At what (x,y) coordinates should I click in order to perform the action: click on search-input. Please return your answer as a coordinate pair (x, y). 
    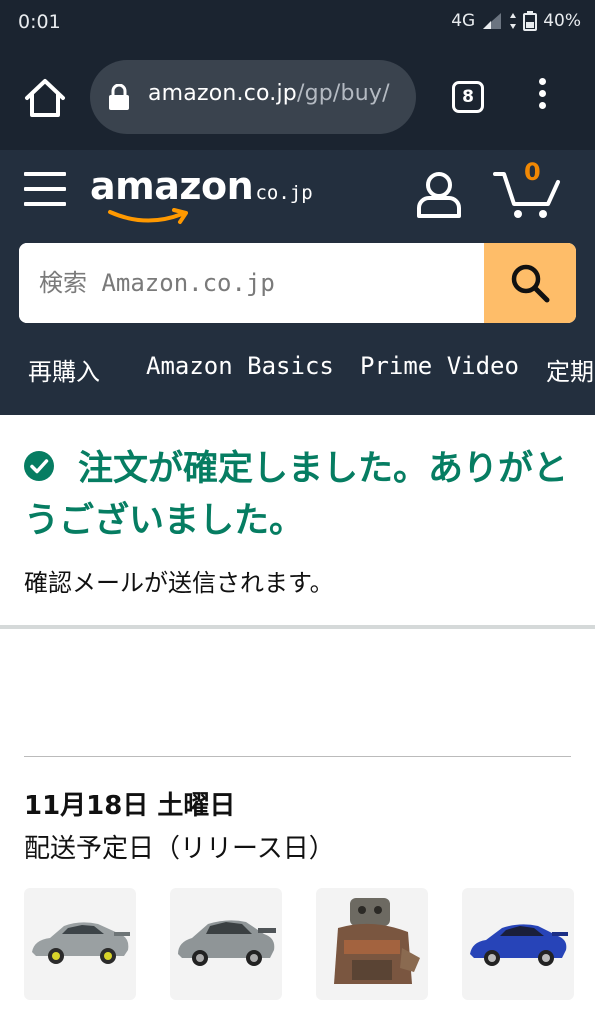
    Looking at the image, I should click on (251, 283).